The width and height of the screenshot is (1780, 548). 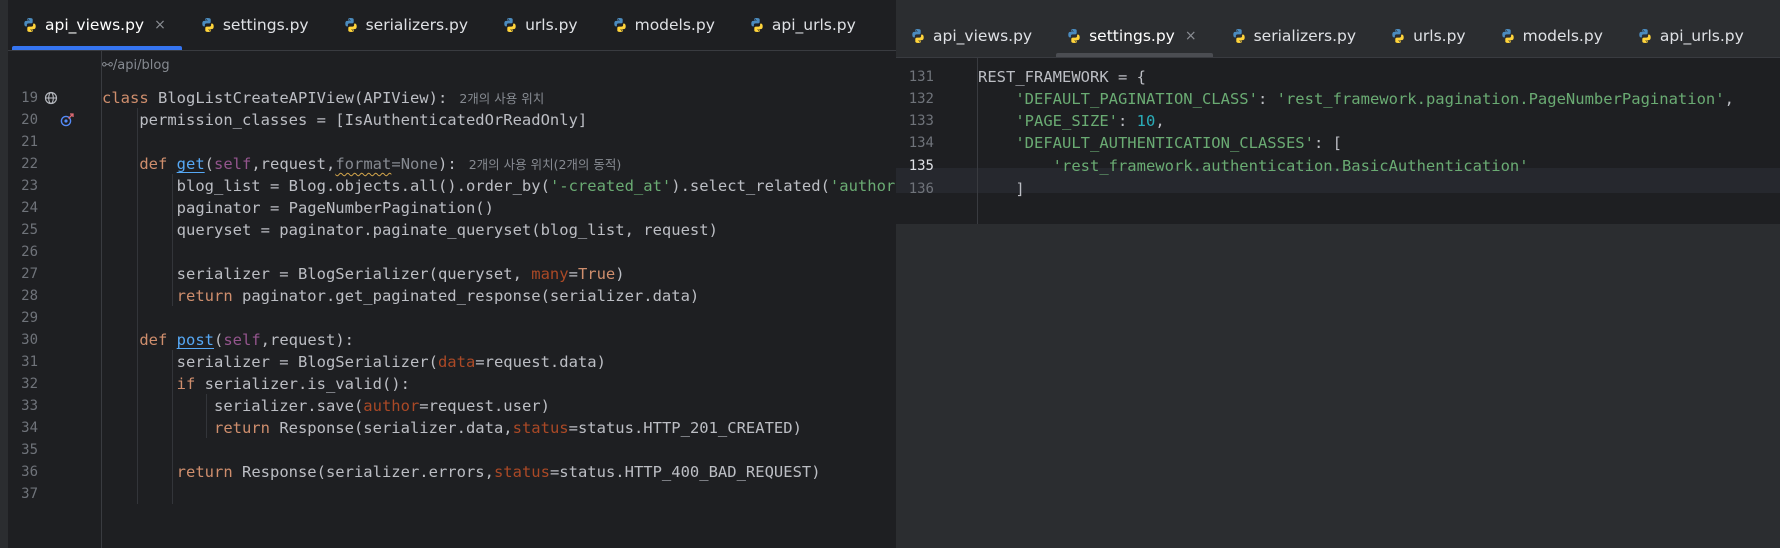 I want to click on left-gutter: 19 20 21 22 23 24 25 26 27 28 29 30 31 32 33 34 35 36 37, so click(x=55, y=299).